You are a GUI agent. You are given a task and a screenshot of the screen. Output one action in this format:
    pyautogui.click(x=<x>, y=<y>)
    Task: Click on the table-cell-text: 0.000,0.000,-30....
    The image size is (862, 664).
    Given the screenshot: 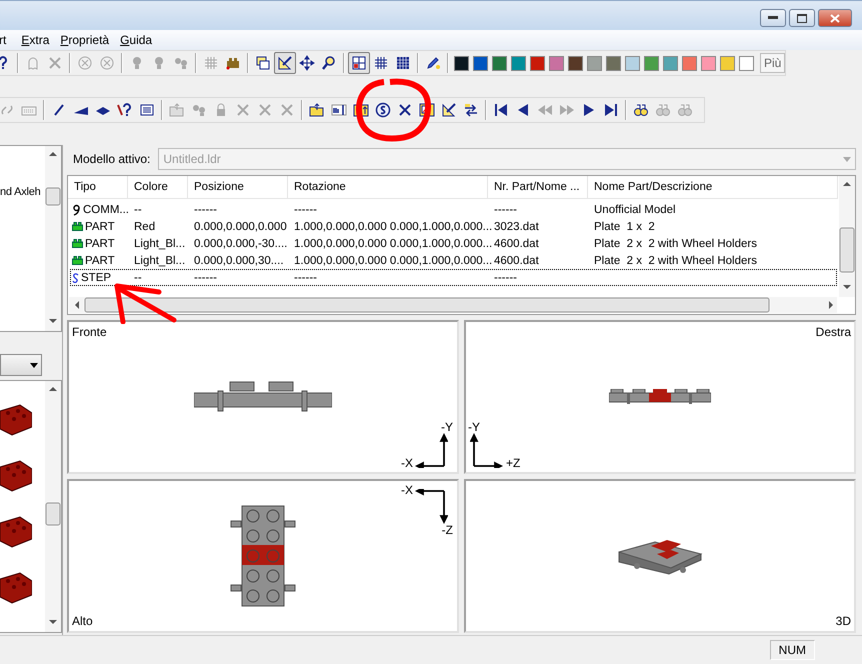 What is the action you would take?
    pyautogui.click(x=240, y=244)
    